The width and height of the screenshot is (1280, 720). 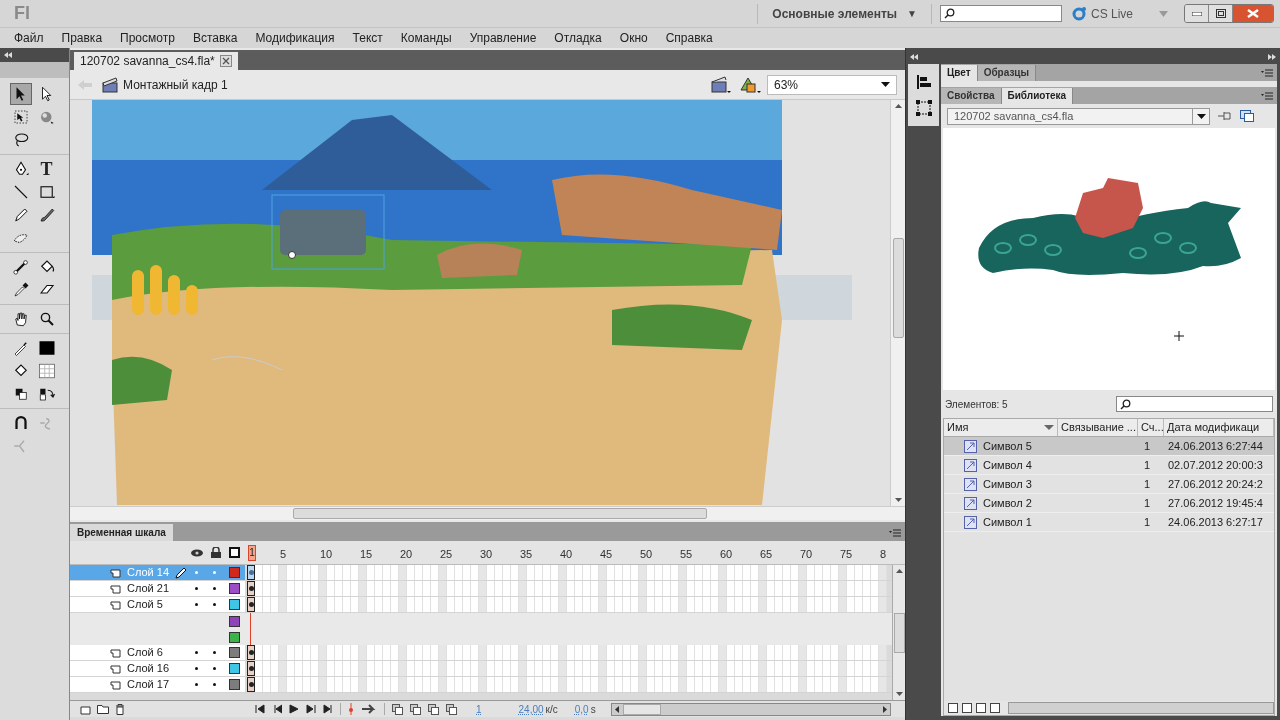 What do you see at coordinates (351, 709) in the screenshot?
I see `center-frame-icon` at bounding box center [351, 709].